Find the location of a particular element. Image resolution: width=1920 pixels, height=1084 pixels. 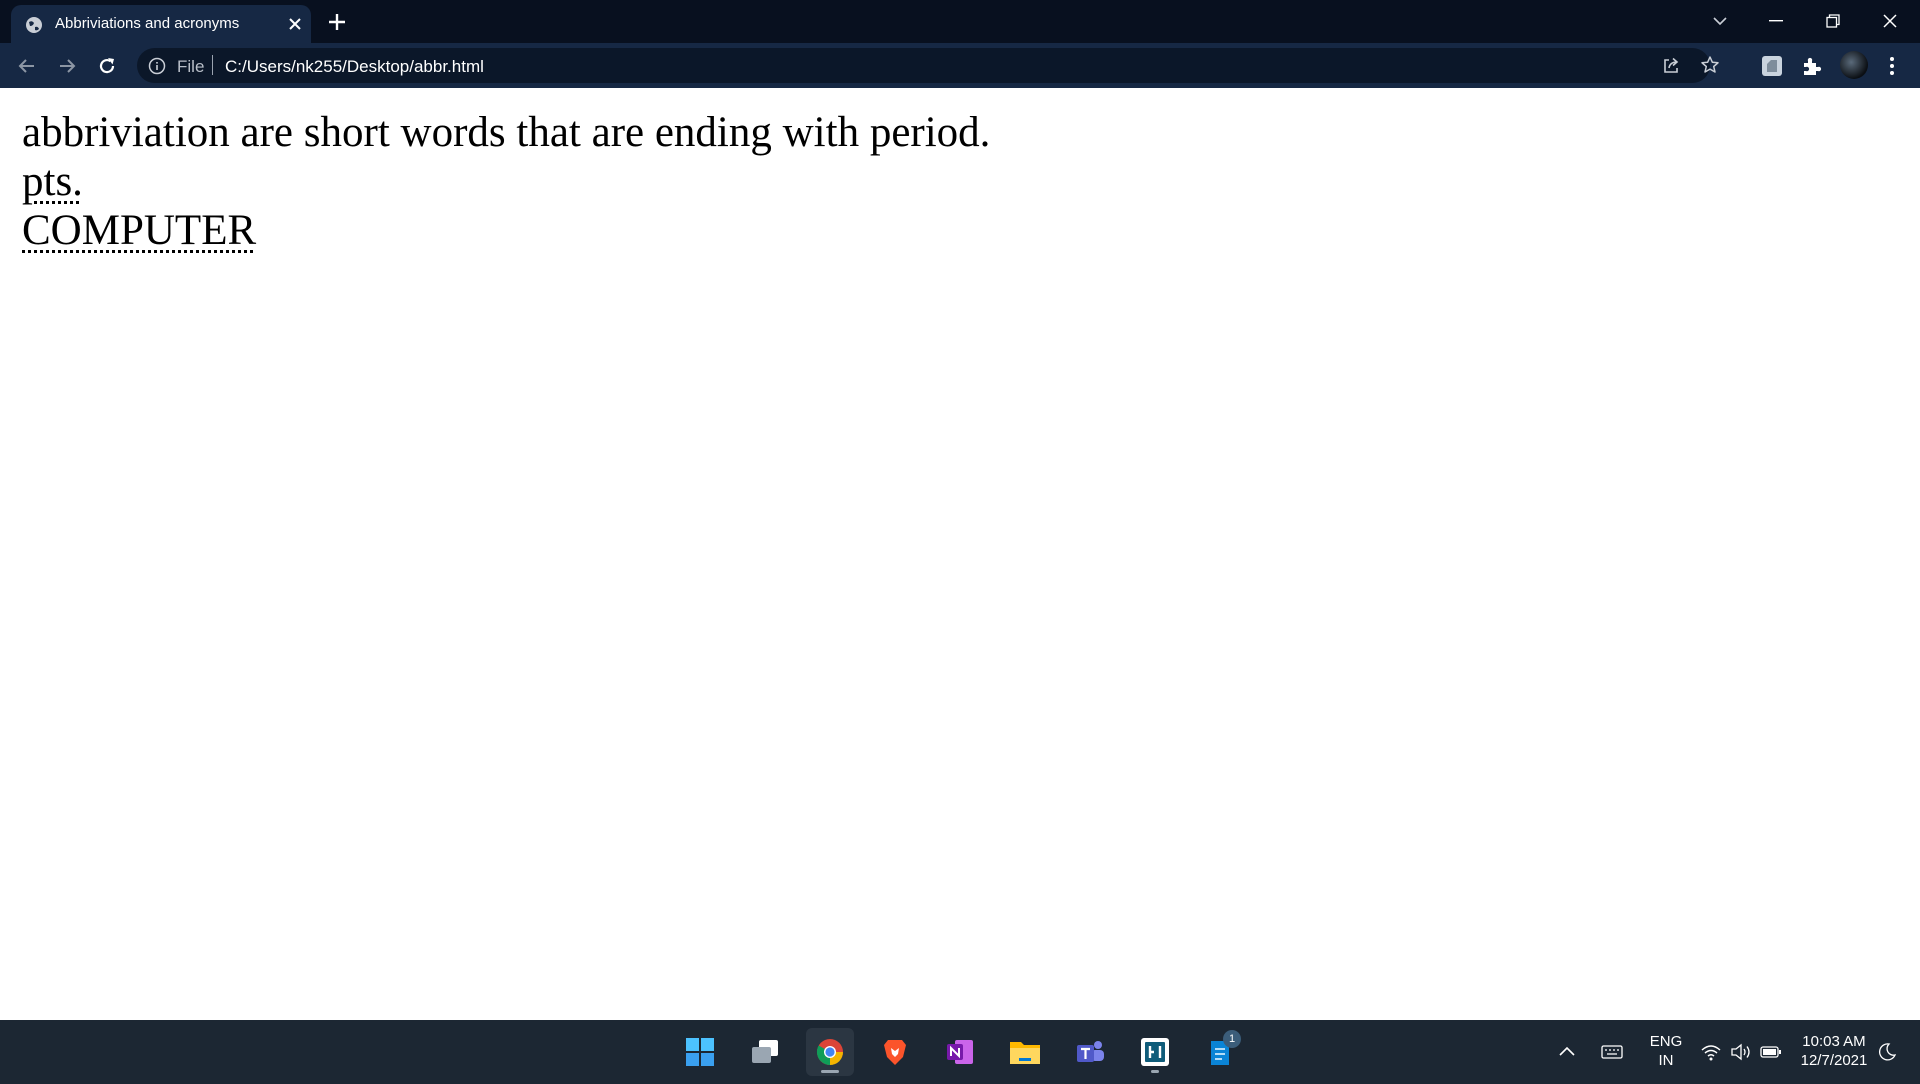

volume-icon is located at coordinates (1741, 1052).